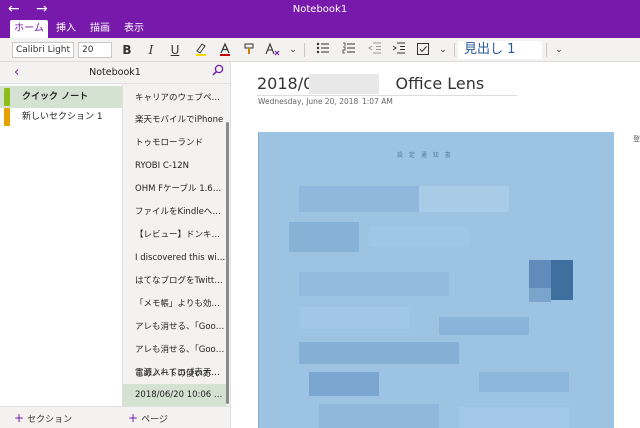 The height and width of the screenshot is (428, 640). I want to click on page-time: 1:07 AM, so click(377, 101).